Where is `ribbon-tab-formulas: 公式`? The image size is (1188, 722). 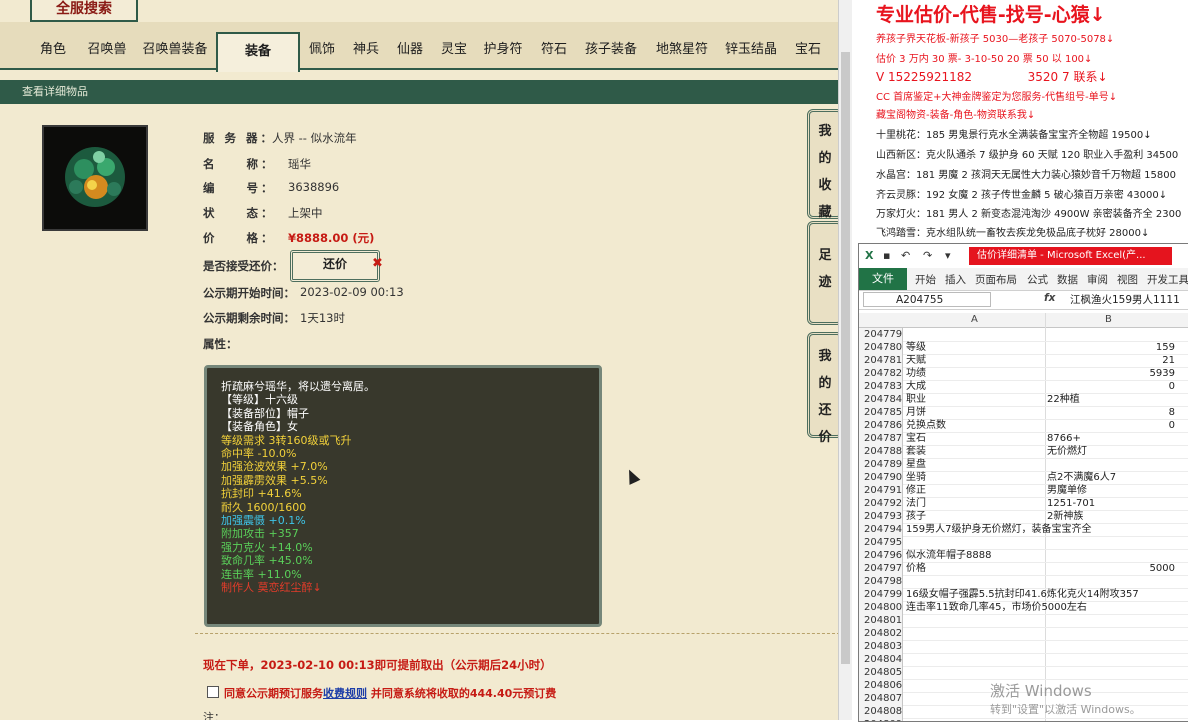 ribbon-tab-formulas: 公式 is located at coordinates (1037, 279).